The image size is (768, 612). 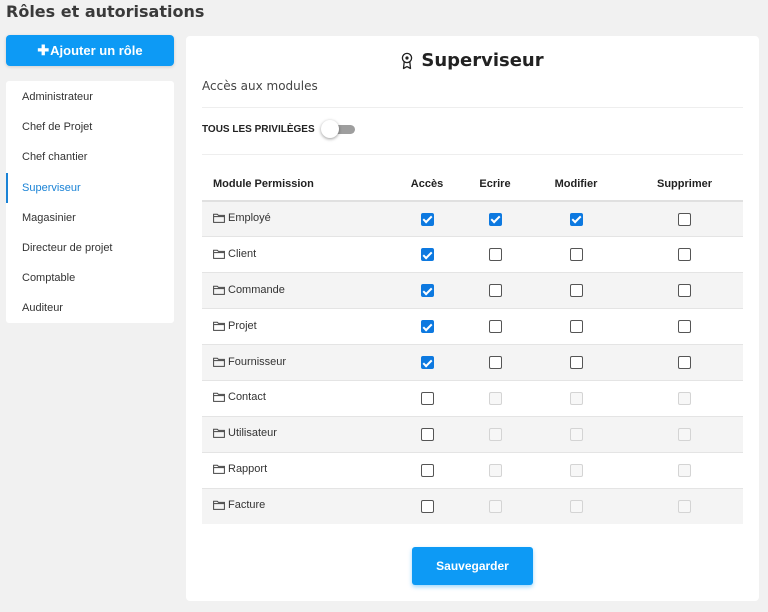 What do you see at coordinates (248, 469) in the screenshot?
I see `module-name: Rapport` at bounding box center [248, 469].